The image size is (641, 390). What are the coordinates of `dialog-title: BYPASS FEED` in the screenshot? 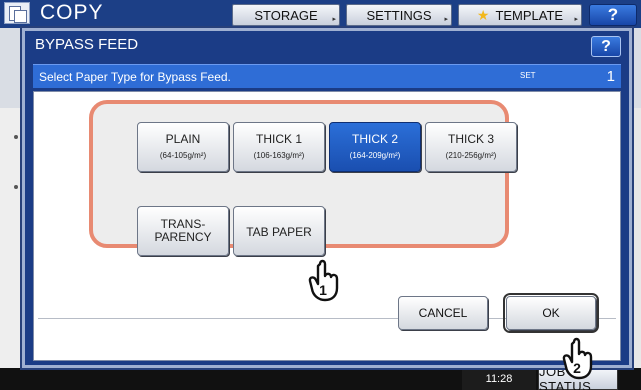 It's located at (87, 44).